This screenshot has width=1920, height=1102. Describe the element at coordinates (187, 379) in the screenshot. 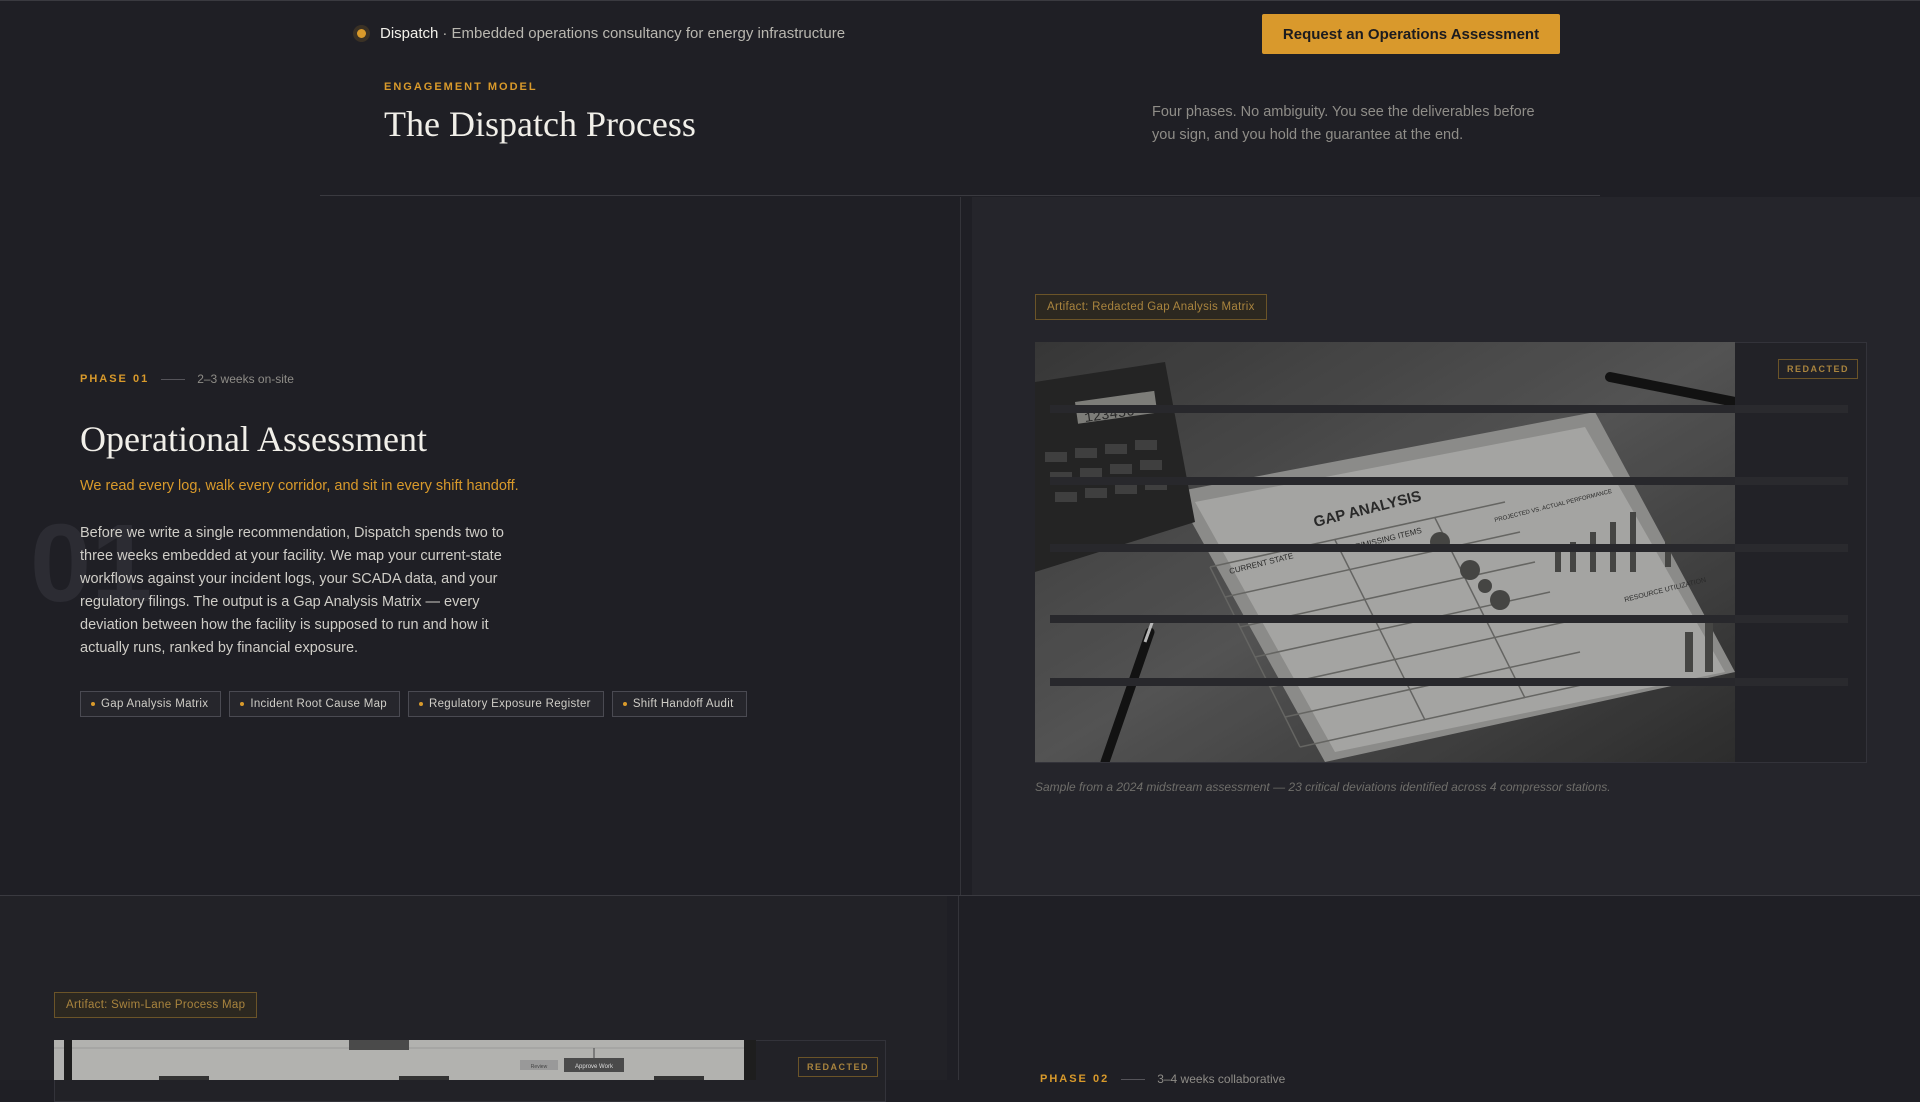

I see `phase-meta: PHASE 01 2–3 weeks on-site` at that location.